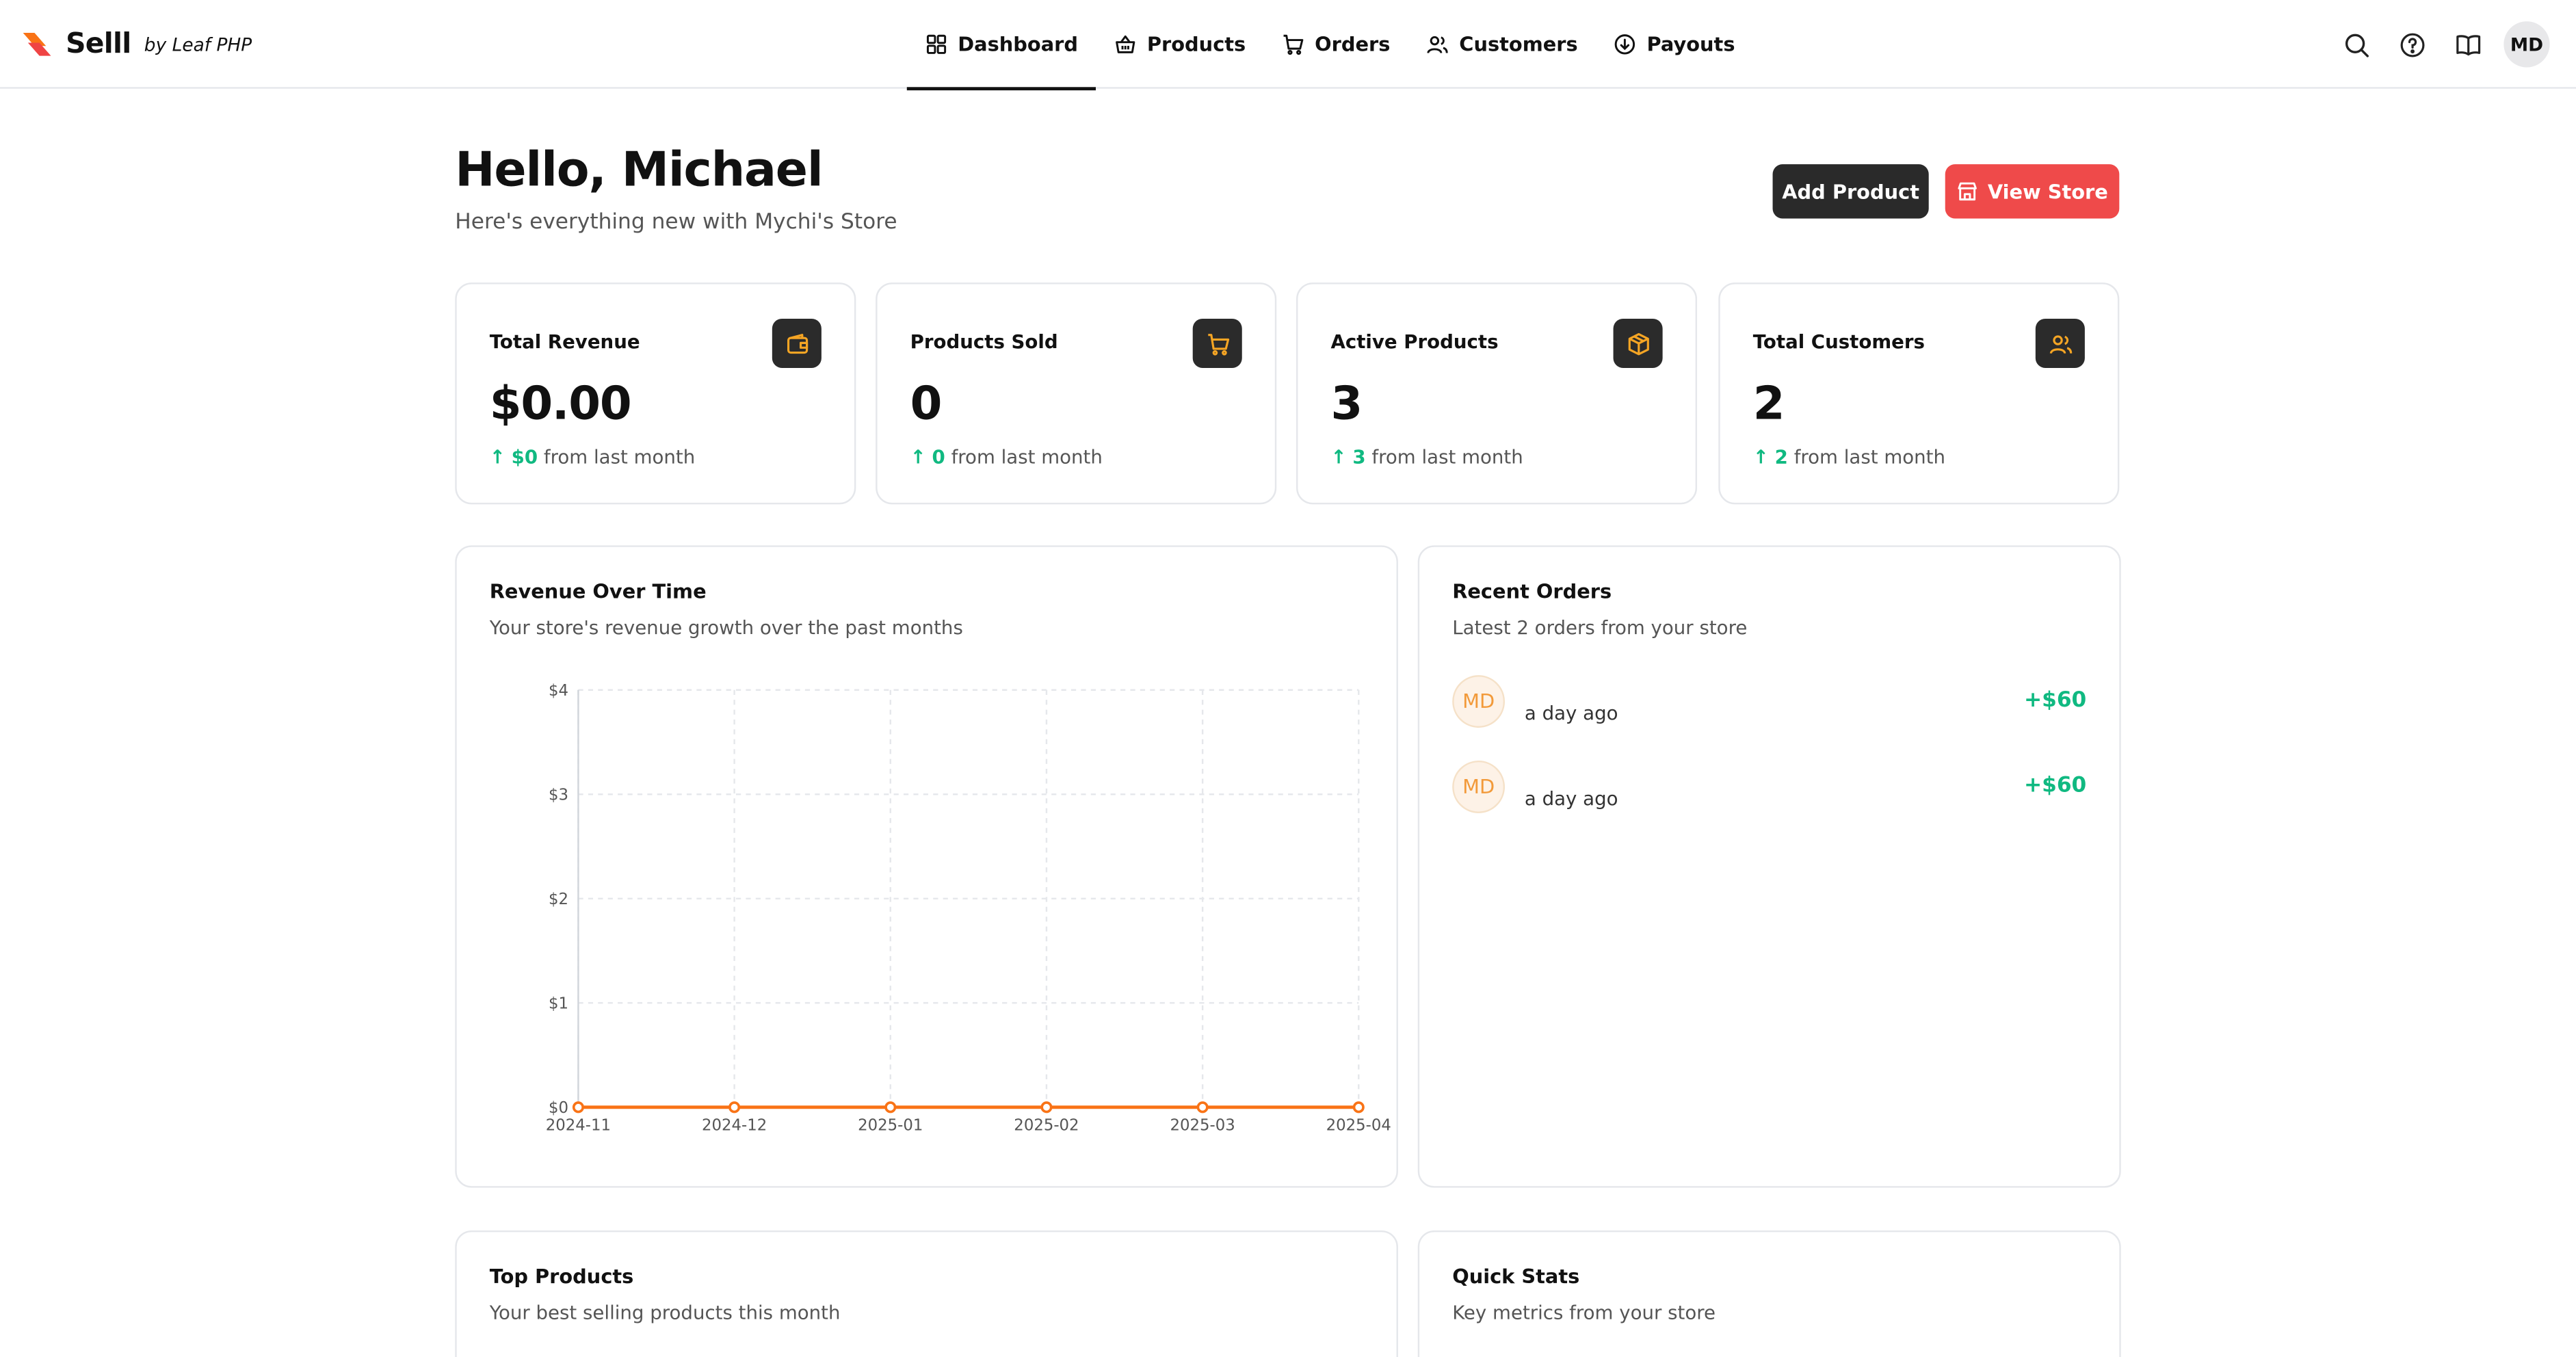 This screenshot has height=1357, width=2576. Describe the element at coordinates (665, 1312) in the screenshot. I see `panel-subtitle: Your best selling products this month` at that location.